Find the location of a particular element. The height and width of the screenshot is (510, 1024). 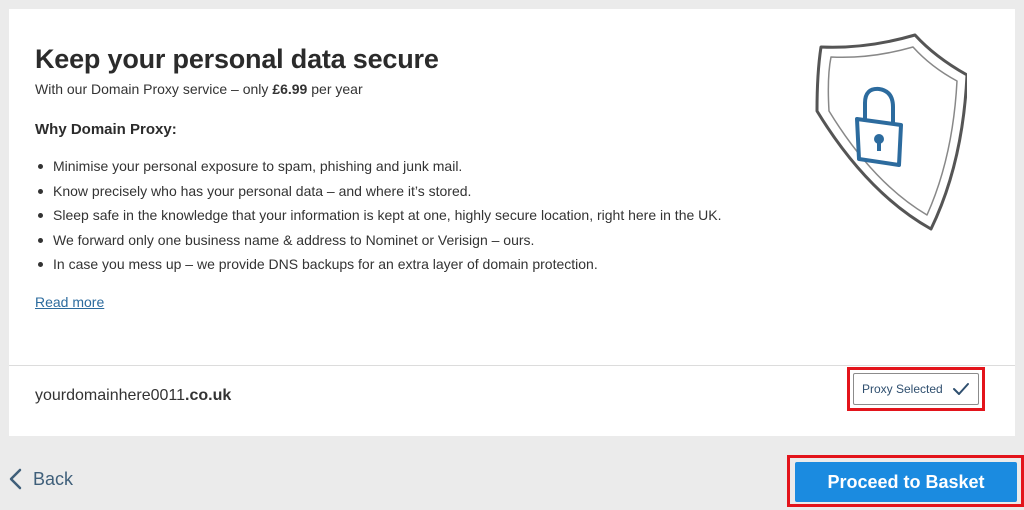

price: £6.99 is located at coordinates (290, 89).